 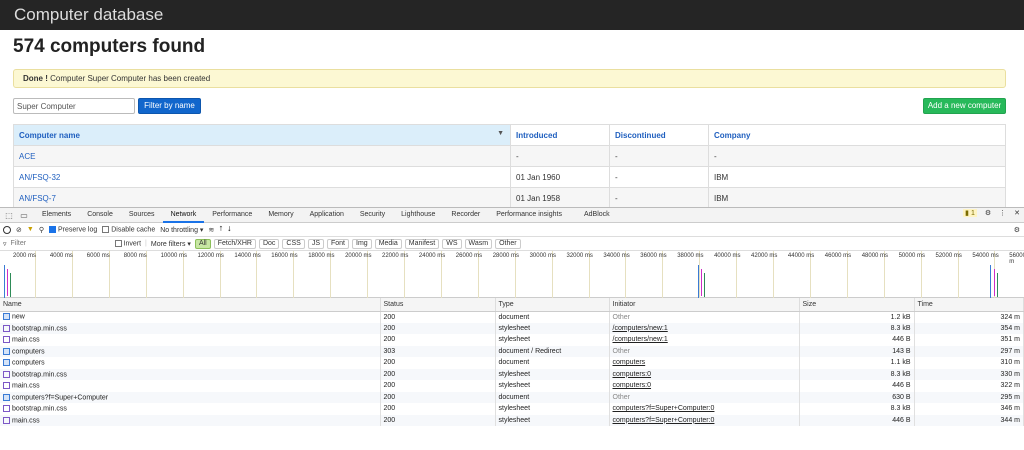 What do you see at coordinates (229, 230) in the screenshot?
I see `export-har-icon: ⭣` at bounding box center [229, 230].